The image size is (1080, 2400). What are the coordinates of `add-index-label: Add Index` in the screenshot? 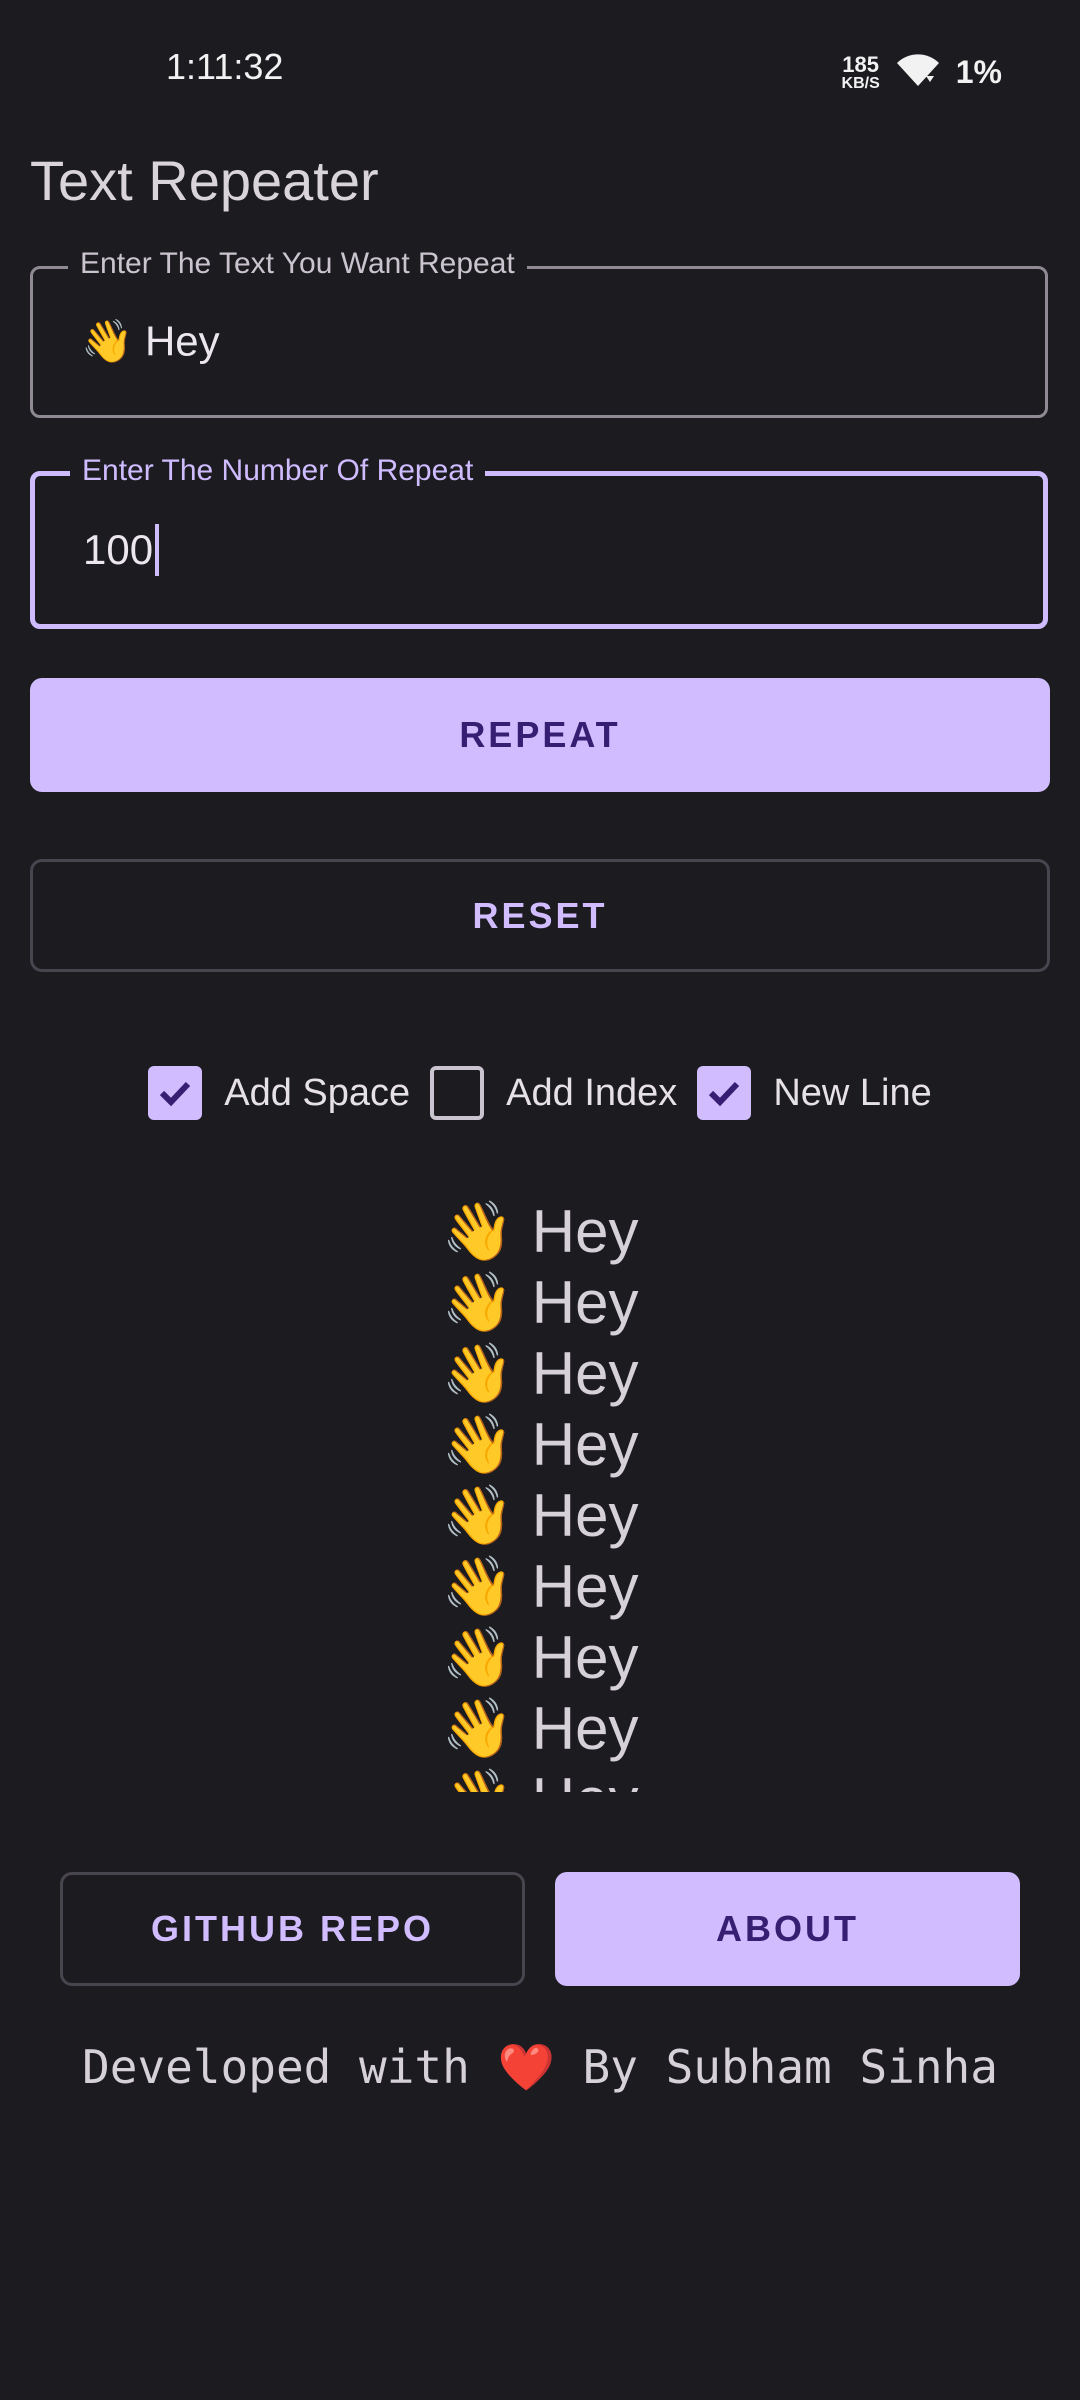 It's located at (592, 1092).